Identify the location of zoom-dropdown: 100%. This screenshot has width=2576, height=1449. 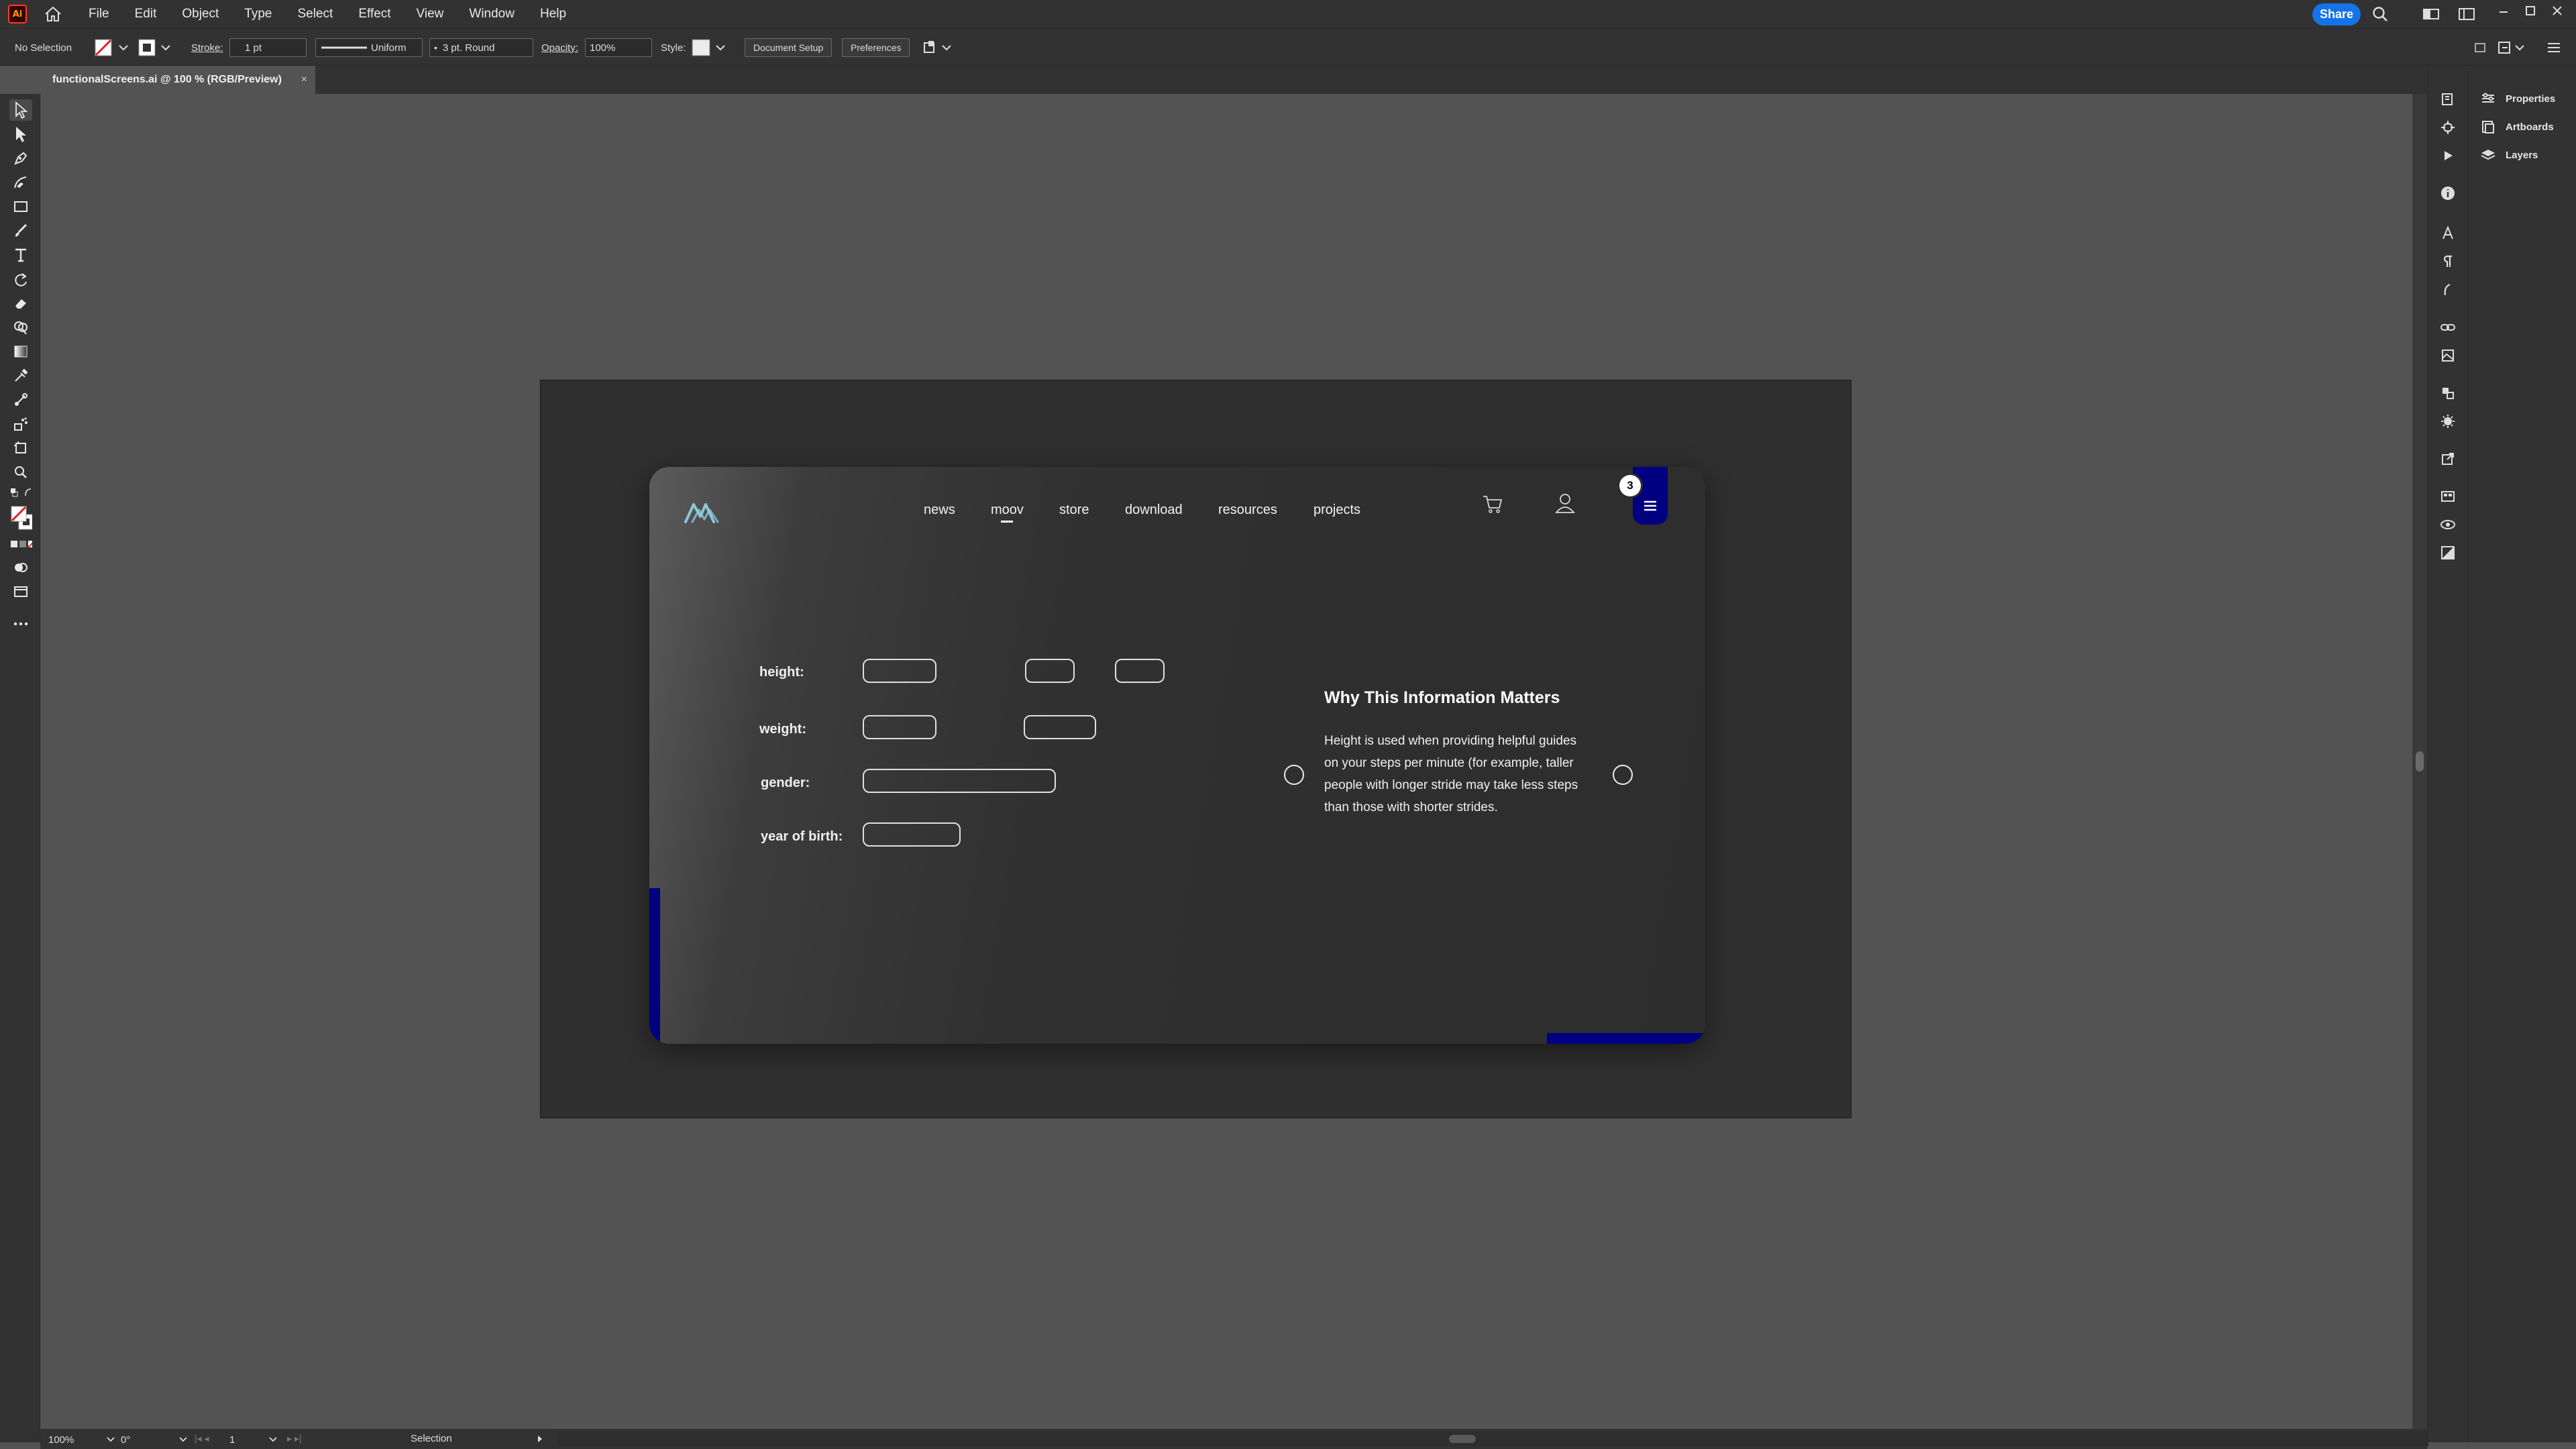
(81, 1439).